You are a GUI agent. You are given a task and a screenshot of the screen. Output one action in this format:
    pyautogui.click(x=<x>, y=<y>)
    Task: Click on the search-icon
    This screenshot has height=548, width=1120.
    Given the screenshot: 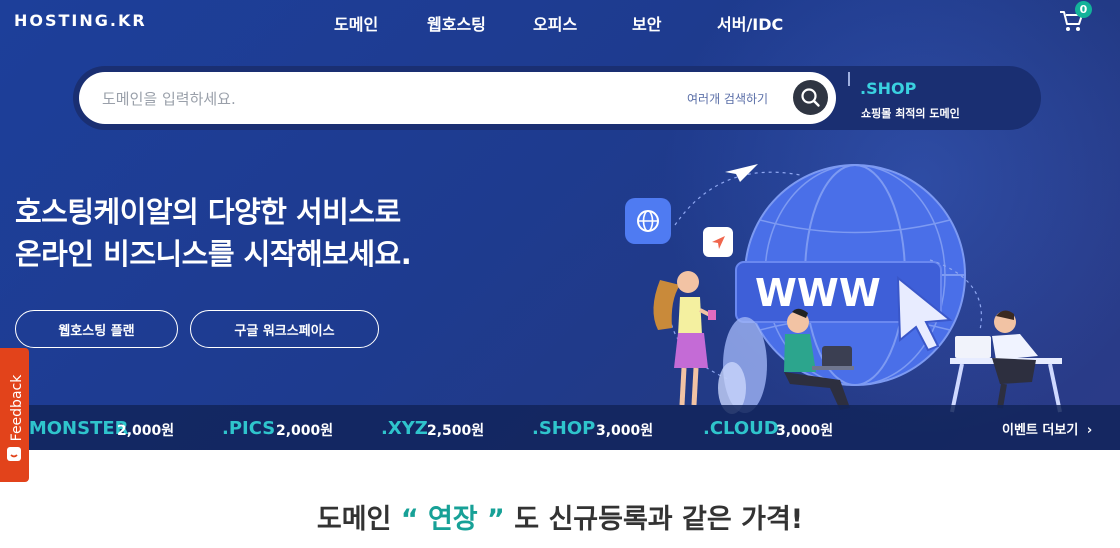 What is the action you would take?
    pyautogui.click(x=810, y=97)
    